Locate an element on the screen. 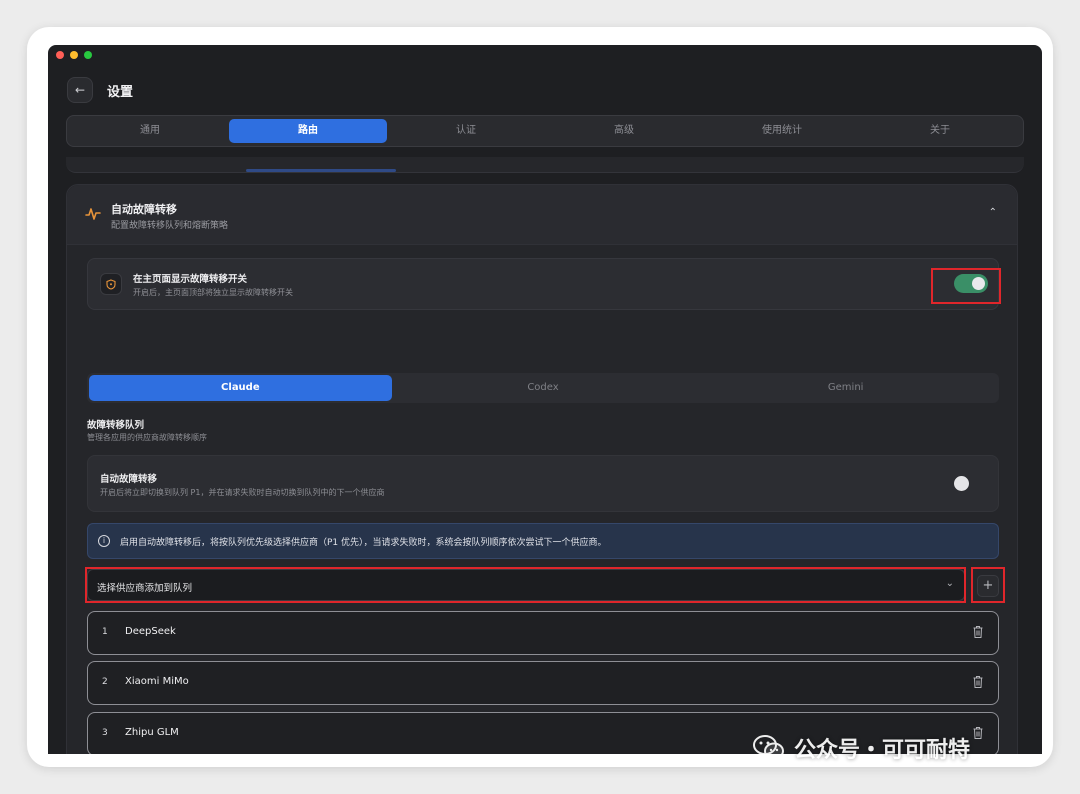 This screenshot has height=794, width=1080. info-icon: i is located at coordinates (104, 541).